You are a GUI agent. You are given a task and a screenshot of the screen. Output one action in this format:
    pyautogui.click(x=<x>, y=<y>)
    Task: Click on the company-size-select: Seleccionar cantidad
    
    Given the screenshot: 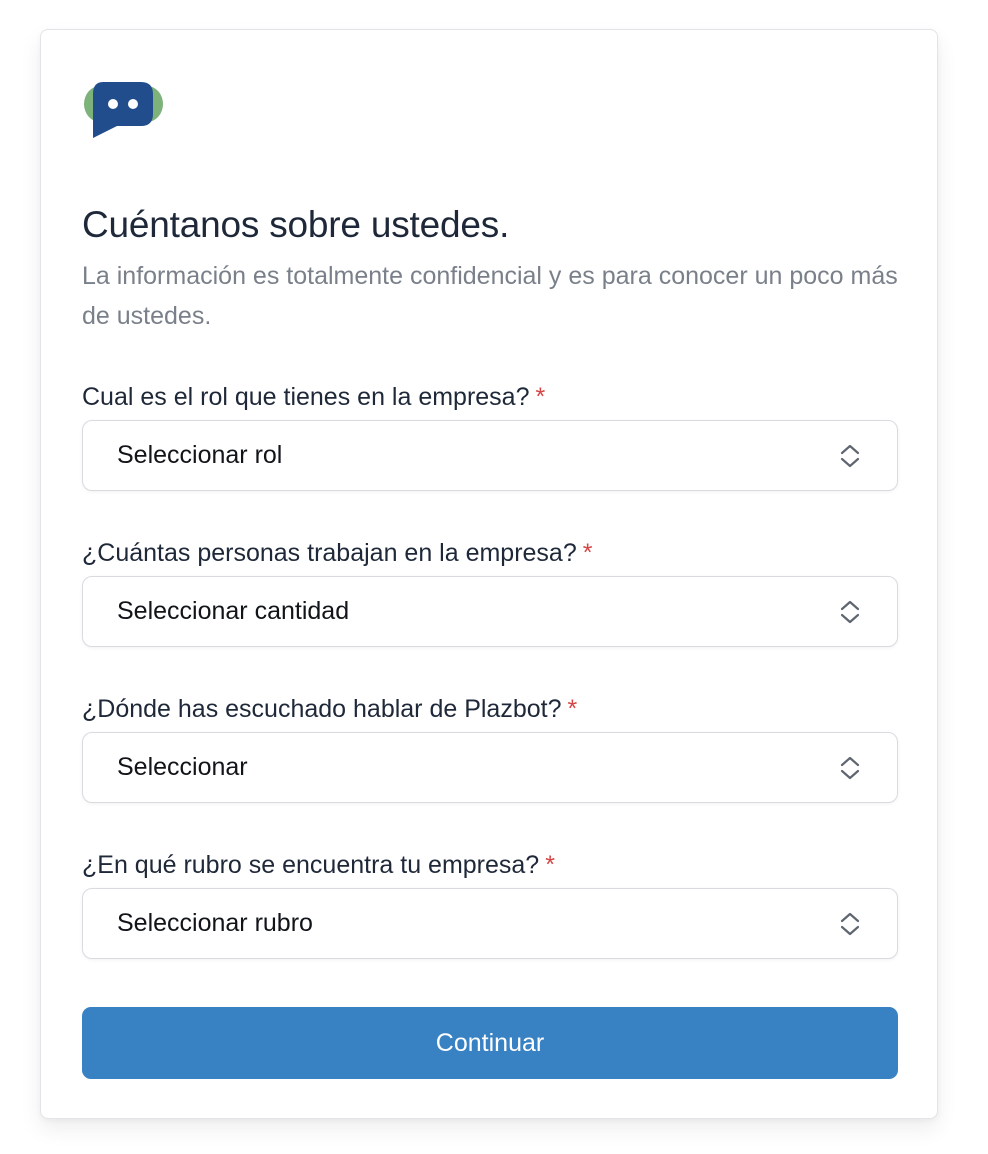 What is the action you would take?
    pyautogui.click(x=490, y=611)
    